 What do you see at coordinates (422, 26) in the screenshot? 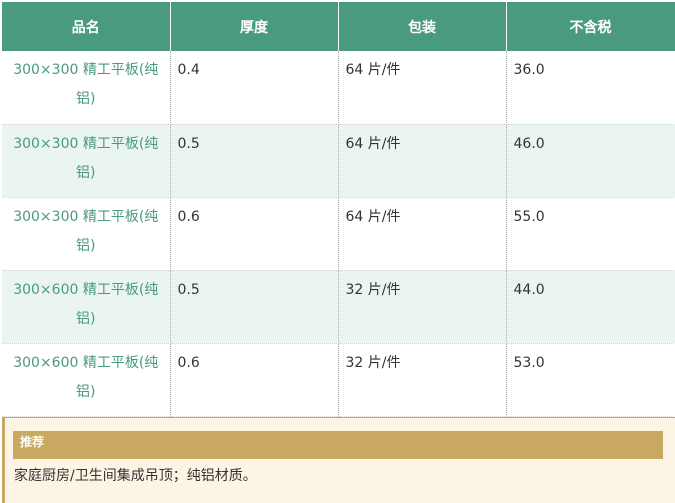
I see `header-package: 包装` at bounding box center [422, 26].